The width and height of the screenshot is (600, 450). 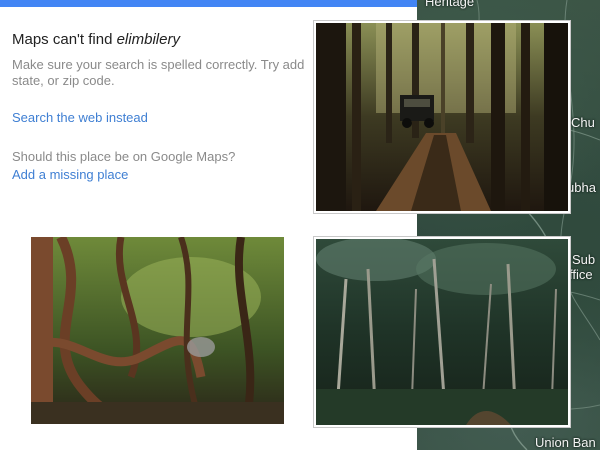 What do you see at coordinates (208, 3) in the screenshot?
I see `panel-top-bar` at bounding box center [208, 3].